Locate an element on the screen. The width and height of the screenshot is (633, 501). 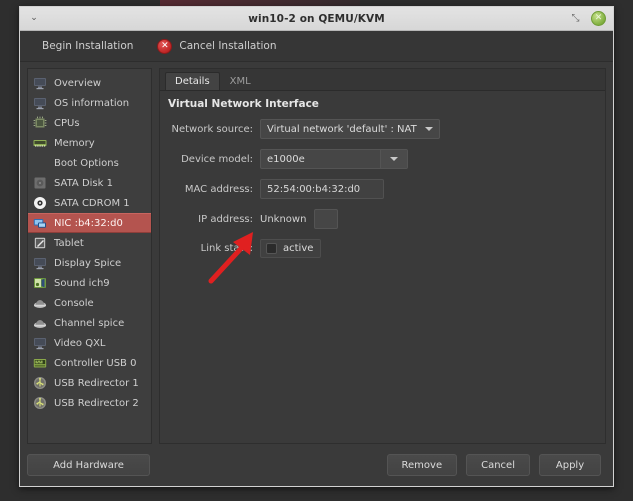
sidebar-item-label: Video QXL is located at coordinates (80, 343).